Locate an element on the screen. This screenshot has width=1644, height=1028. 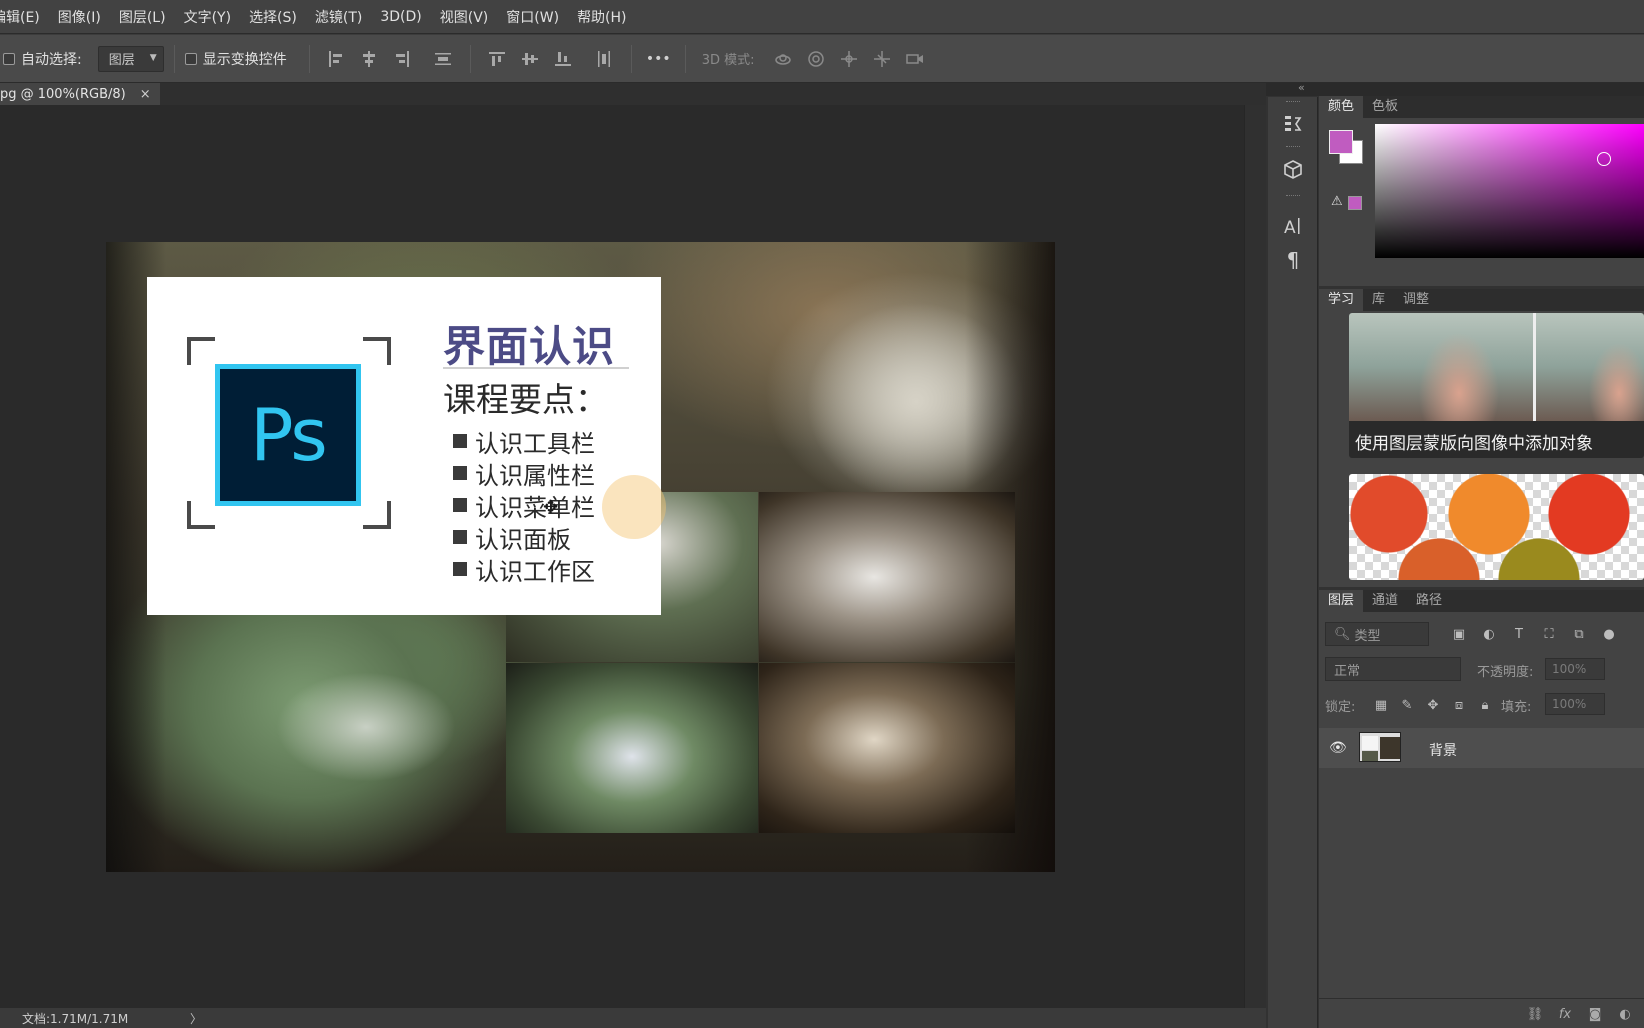
align-top-icon is located at coordinates (497, 58).